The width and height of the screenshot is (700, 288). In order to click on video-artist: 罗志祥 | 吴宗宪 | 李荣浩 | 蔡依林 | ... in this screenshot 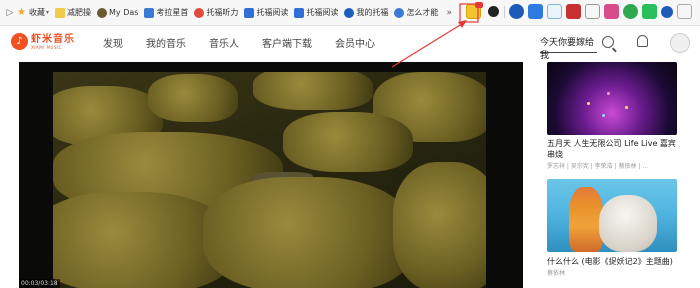, I will do `click(598, 166)`.